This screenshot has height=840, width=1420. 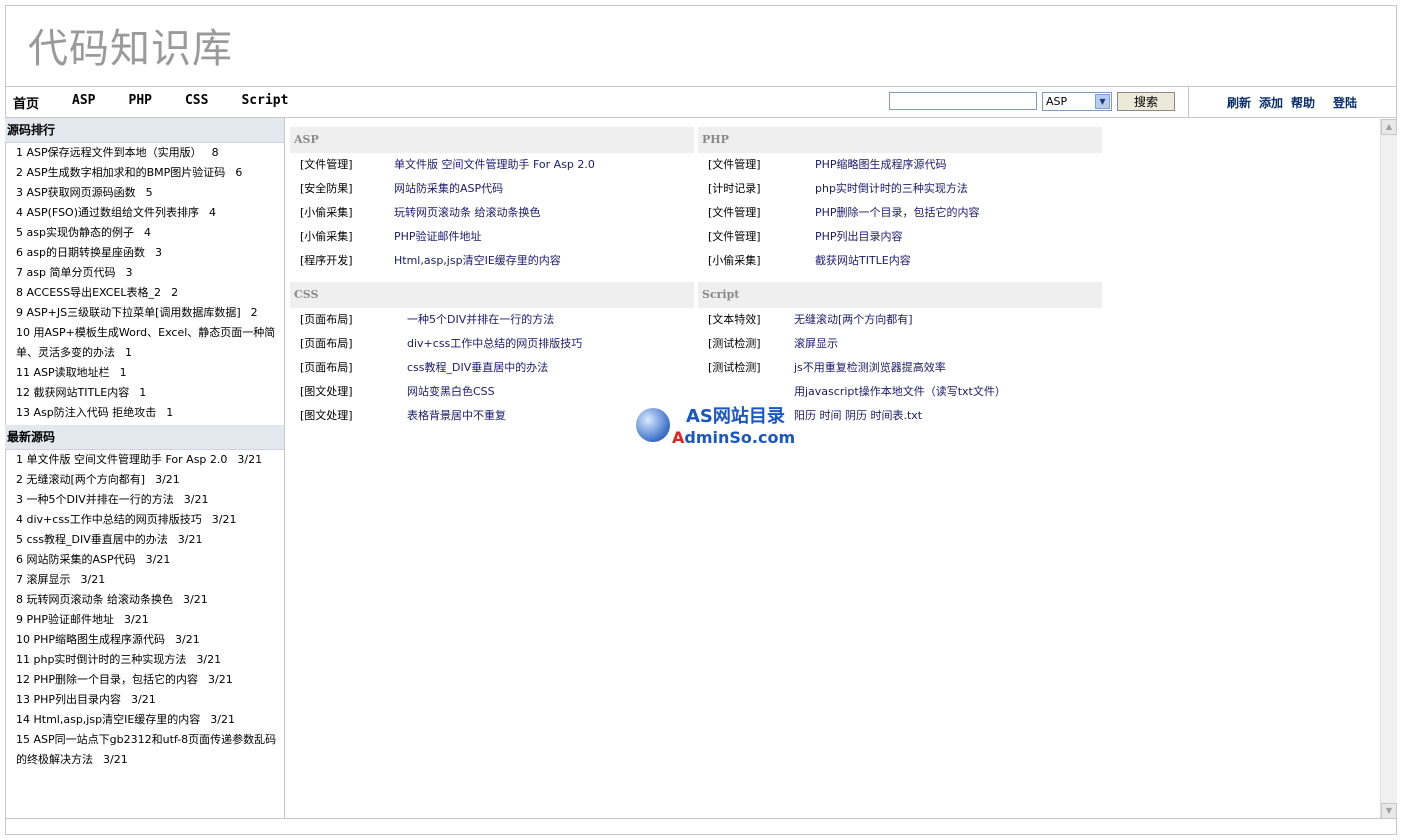 What do you see at coordinates (86, 479) in the screenshot?
I see `item-title: 无缝滚动[两个方向都有]` at bounding box center [86, 479].